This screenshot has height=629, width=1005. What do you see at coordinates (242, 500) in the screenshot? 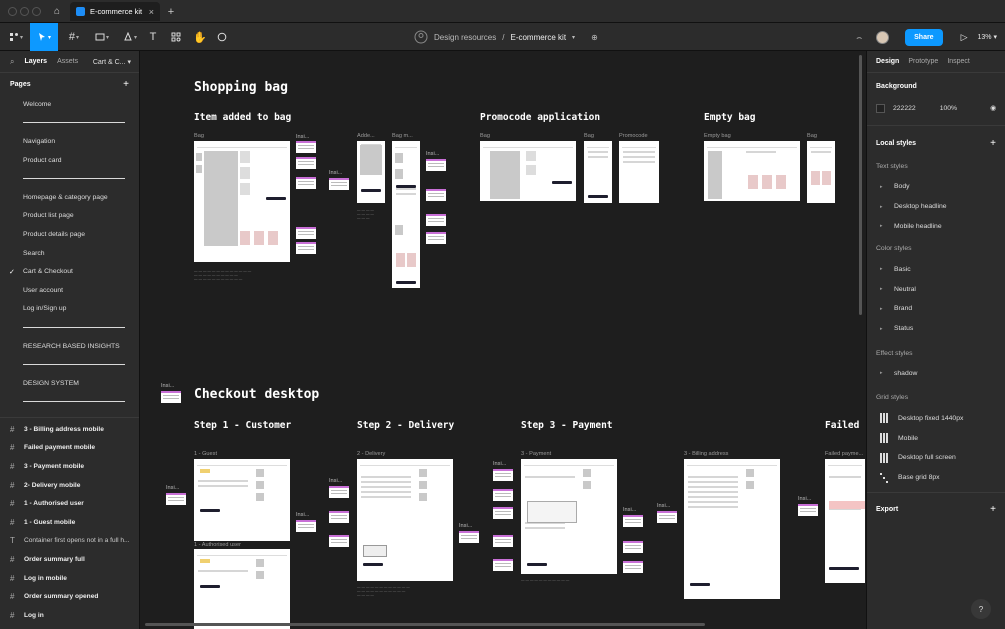
I see `frame-guest` at bounding box center [242, 500].